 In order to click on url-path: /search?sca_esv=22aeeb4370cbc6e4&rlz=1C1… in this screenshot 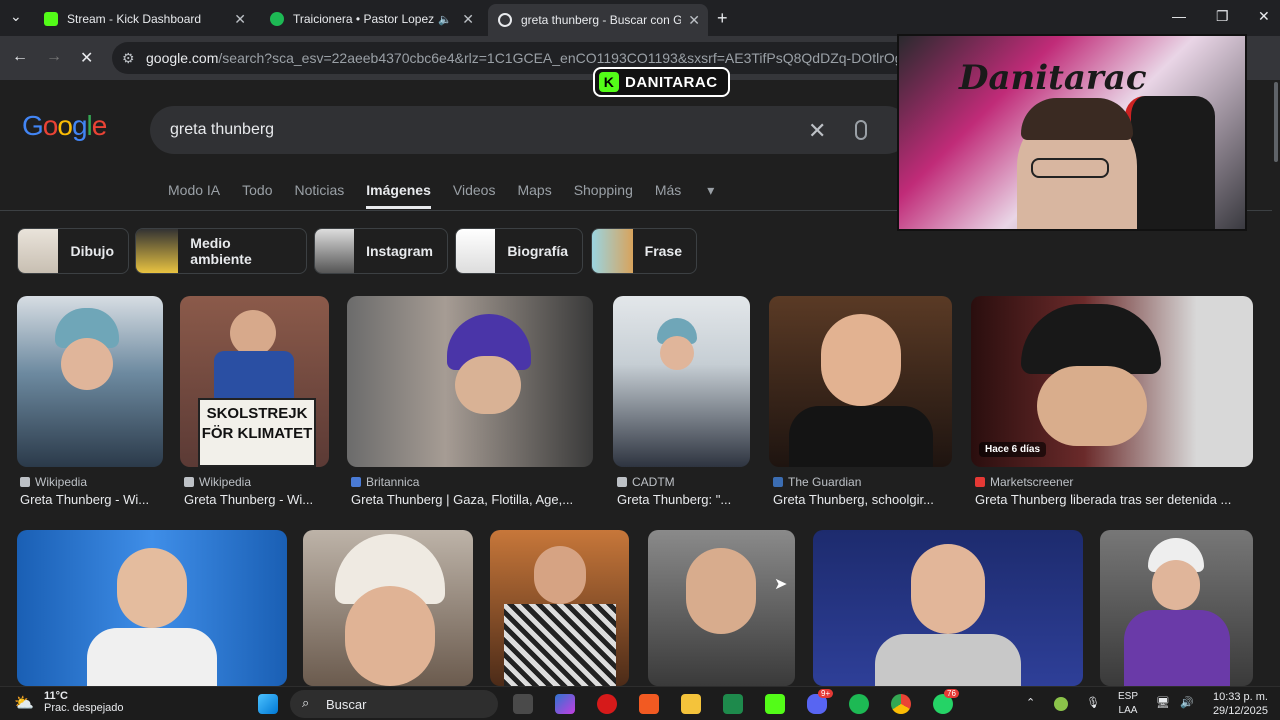, I will do `click(565, 58)`.